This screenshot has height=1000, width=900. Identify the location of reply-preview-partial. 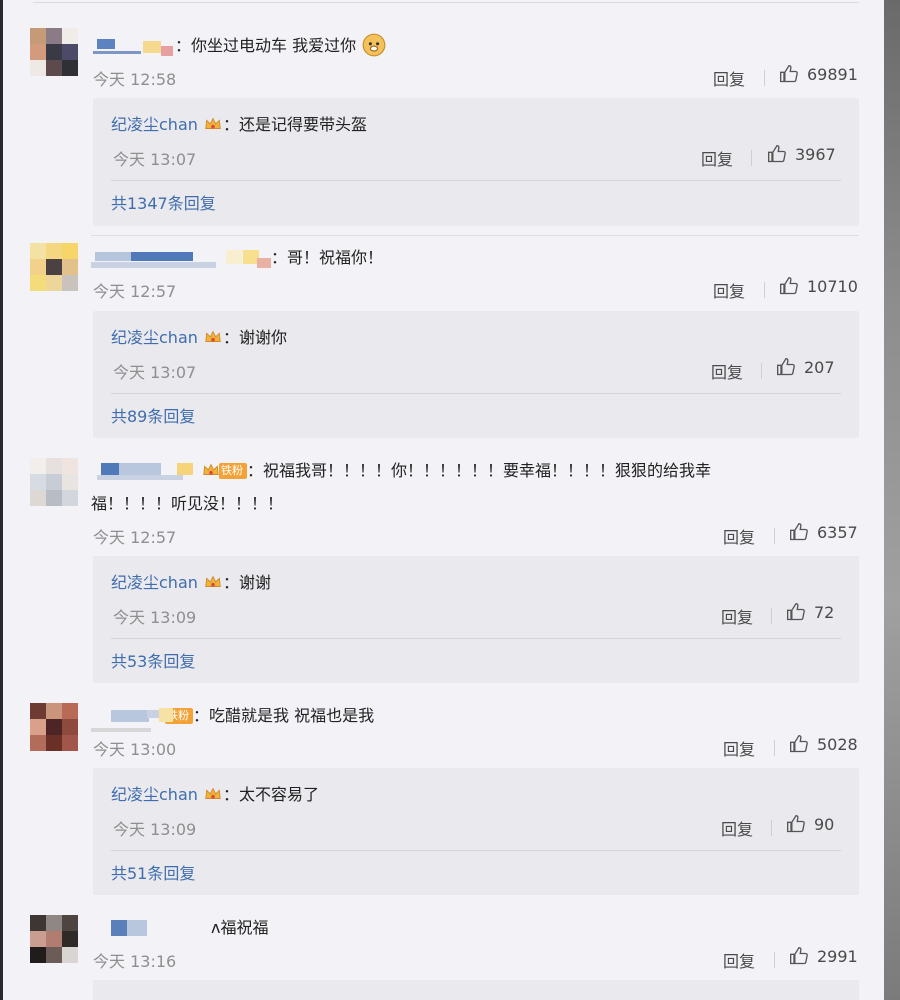
(476, 990).